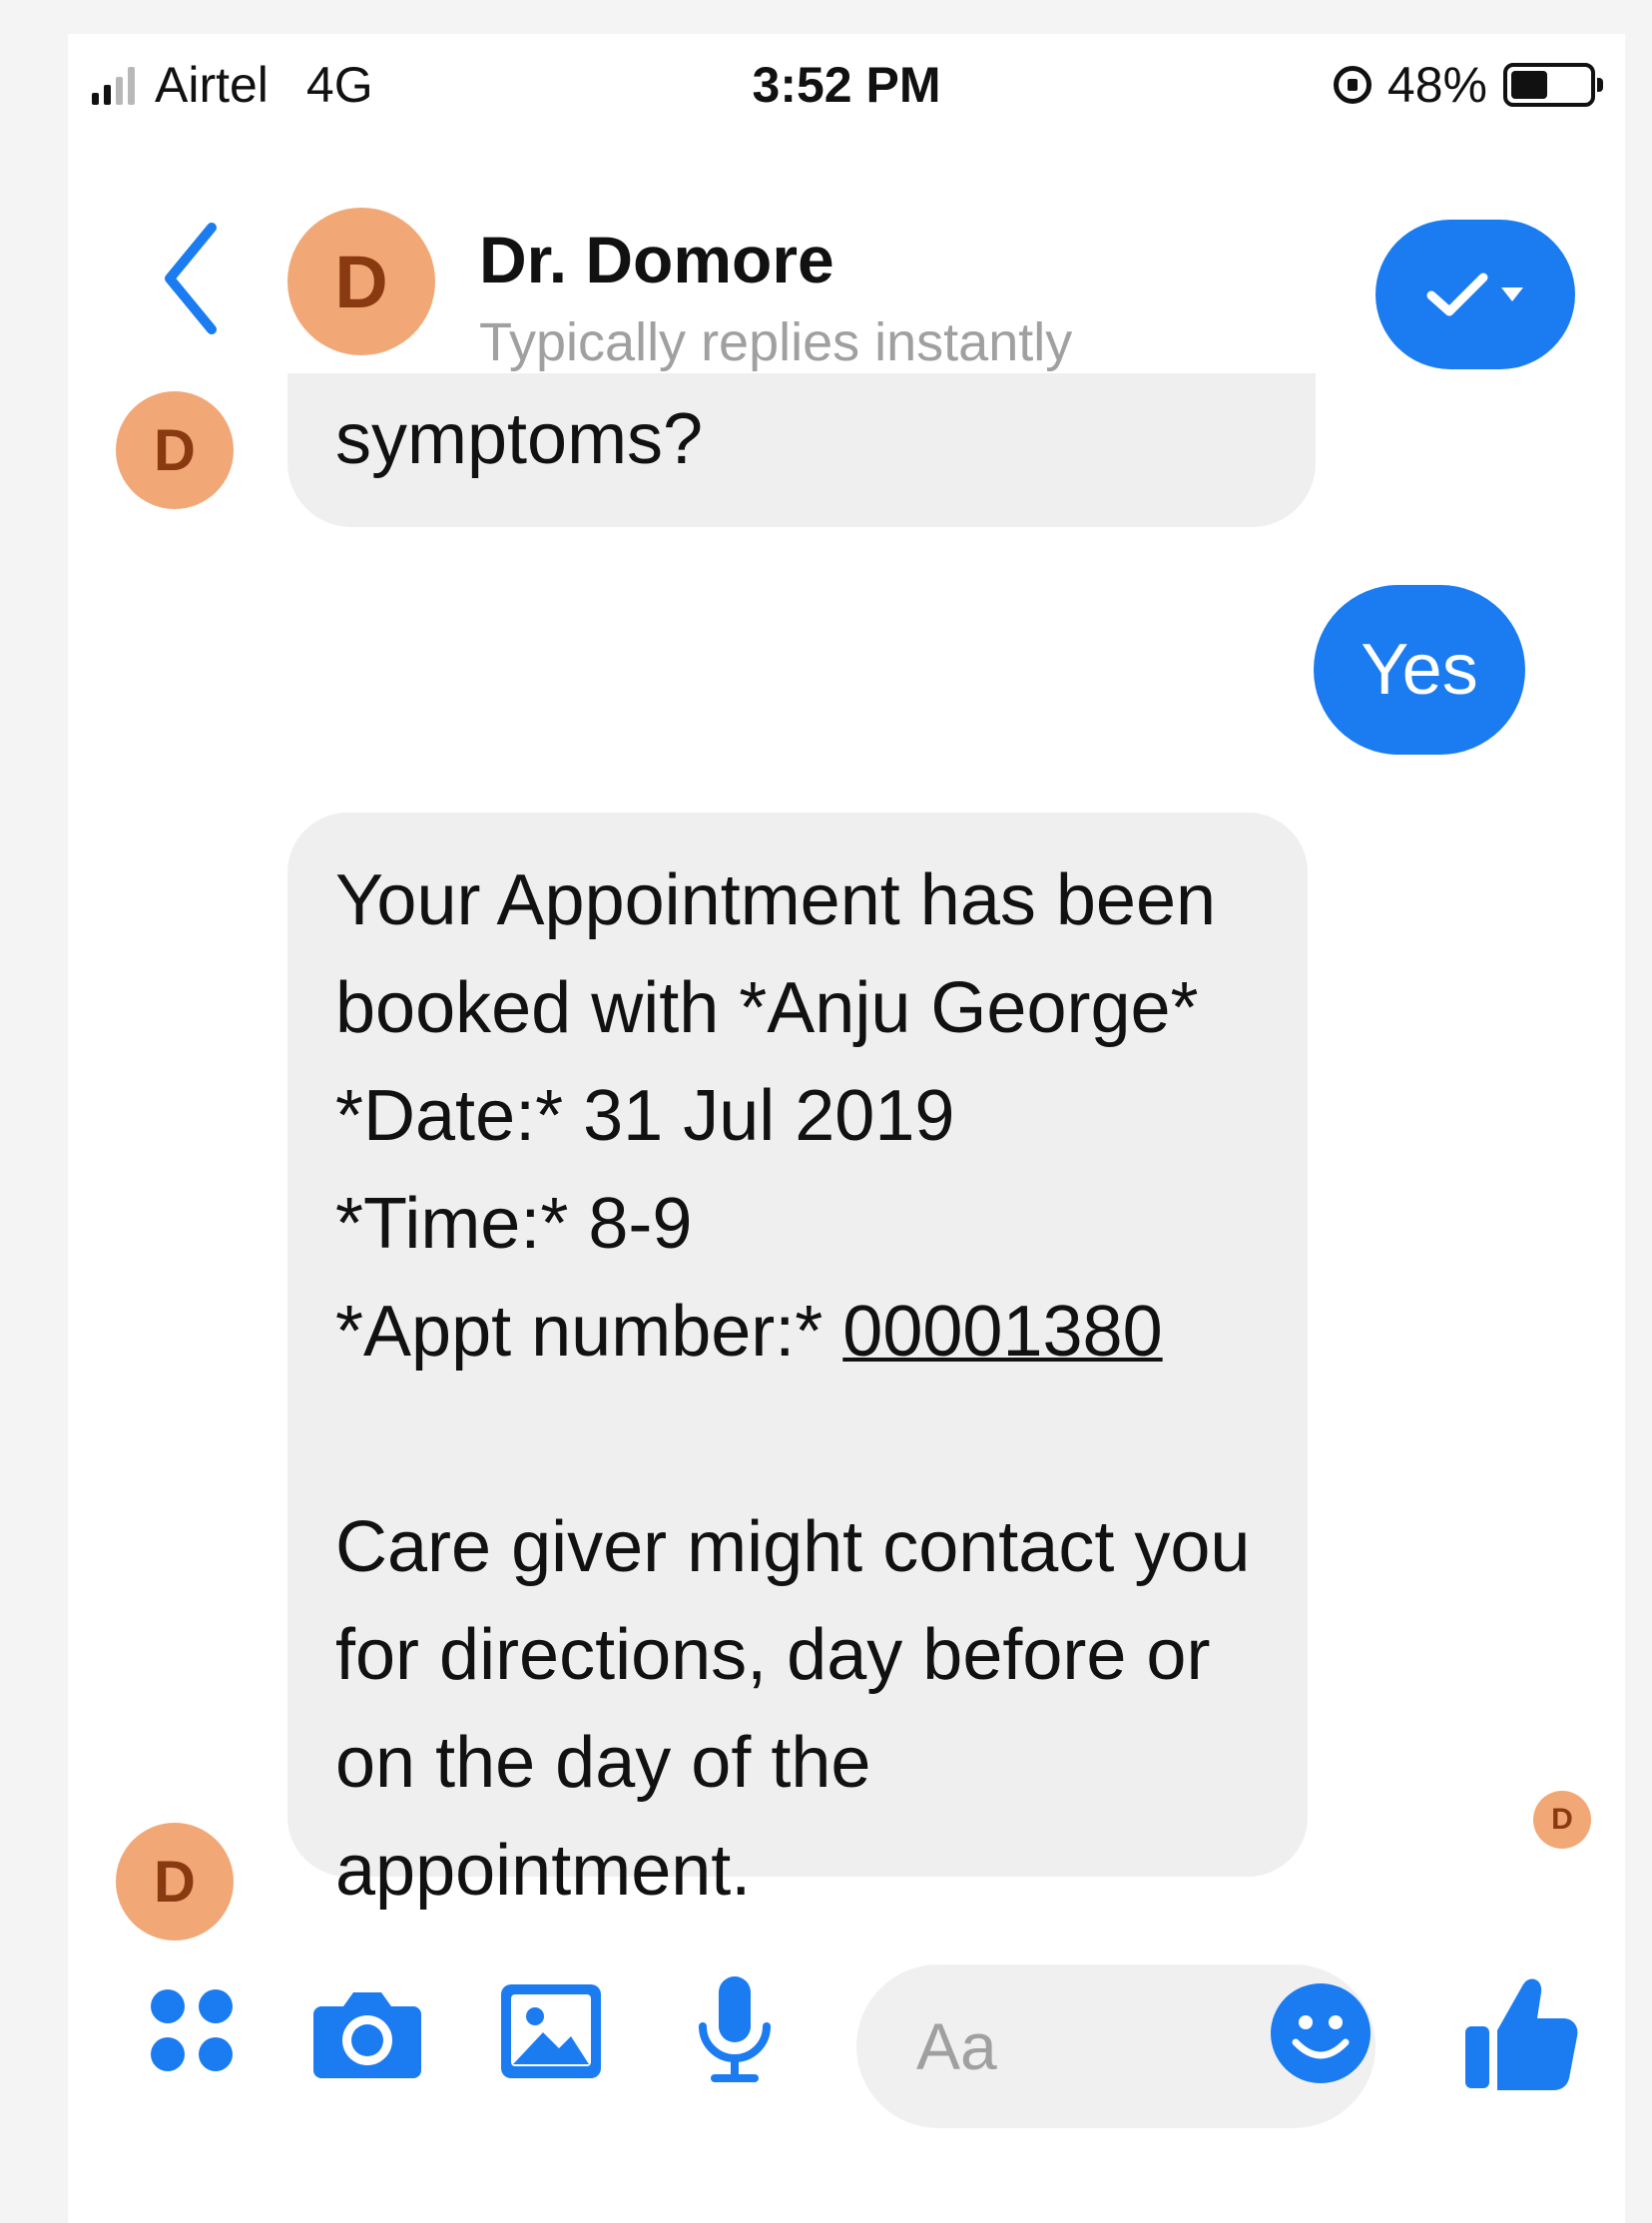 This screenshot has width=1652, height=2223. What do you see at coordinates (589, 1332) in the screenshot?
I see `appt-number-label: *Appt number:*` at bounding box center [589, 1332].